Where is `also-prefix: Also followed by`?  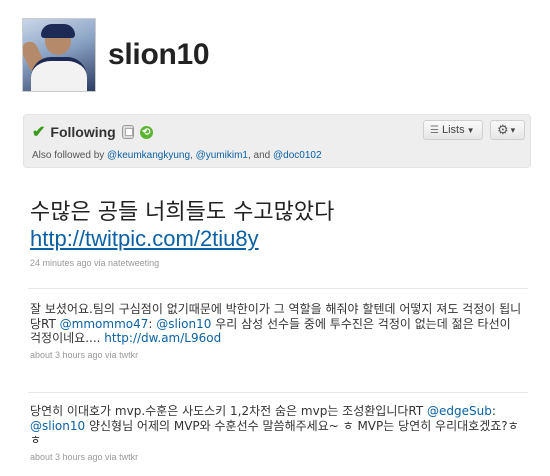 also-prefix: Also followed by is located at coordinates (68, 155).